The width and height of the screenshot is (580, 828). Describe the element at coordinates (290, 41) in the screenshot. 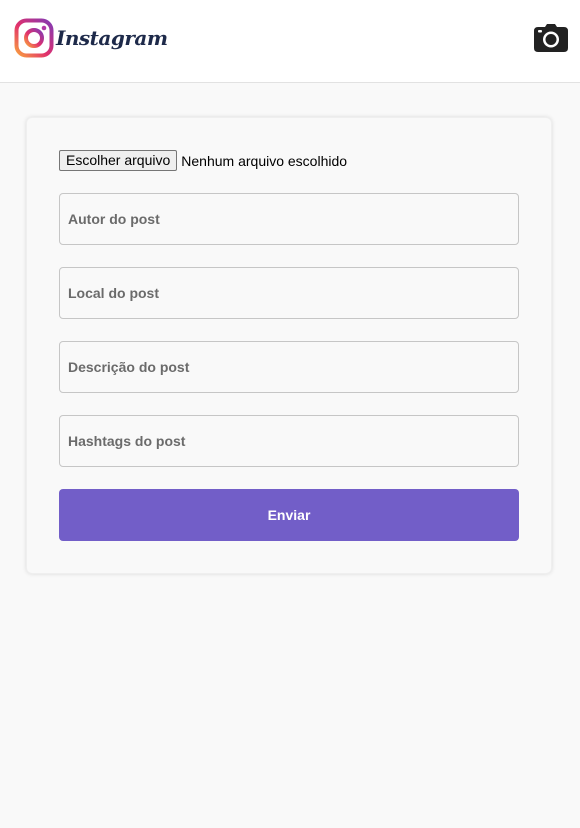

I see `top-header: Instagram` at that location.